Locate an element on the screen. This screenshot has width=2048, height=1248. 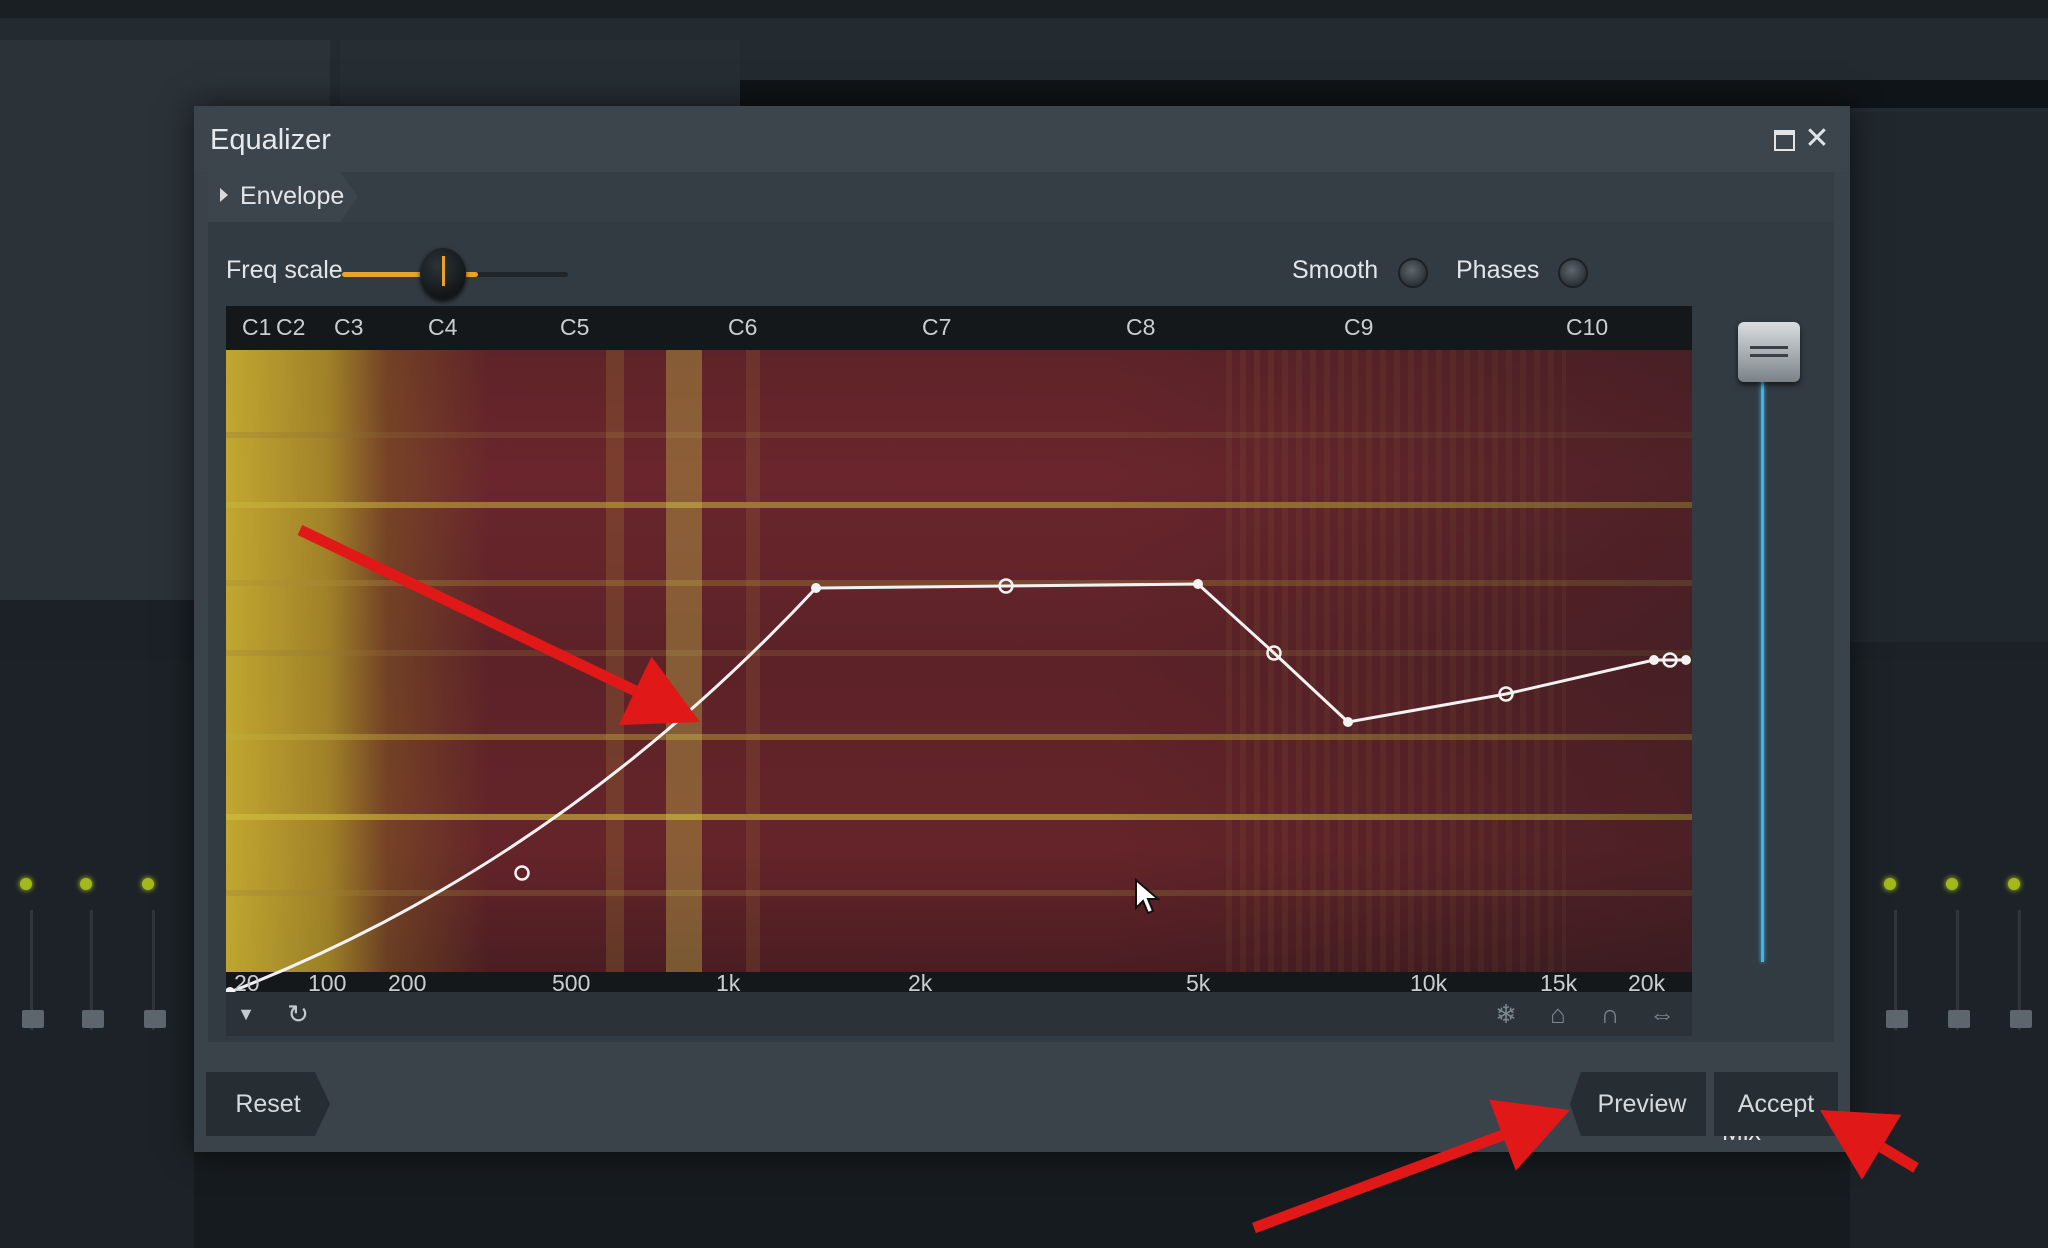
envelope-section: Envelope is located at coordinates (1021, 197).